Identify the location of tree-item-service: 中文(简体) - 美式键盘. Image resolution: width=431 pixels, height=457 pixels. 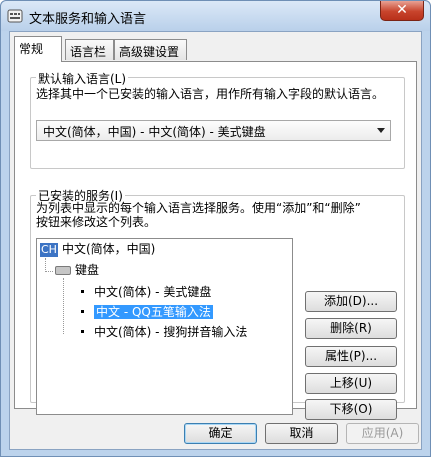
(146, 292).